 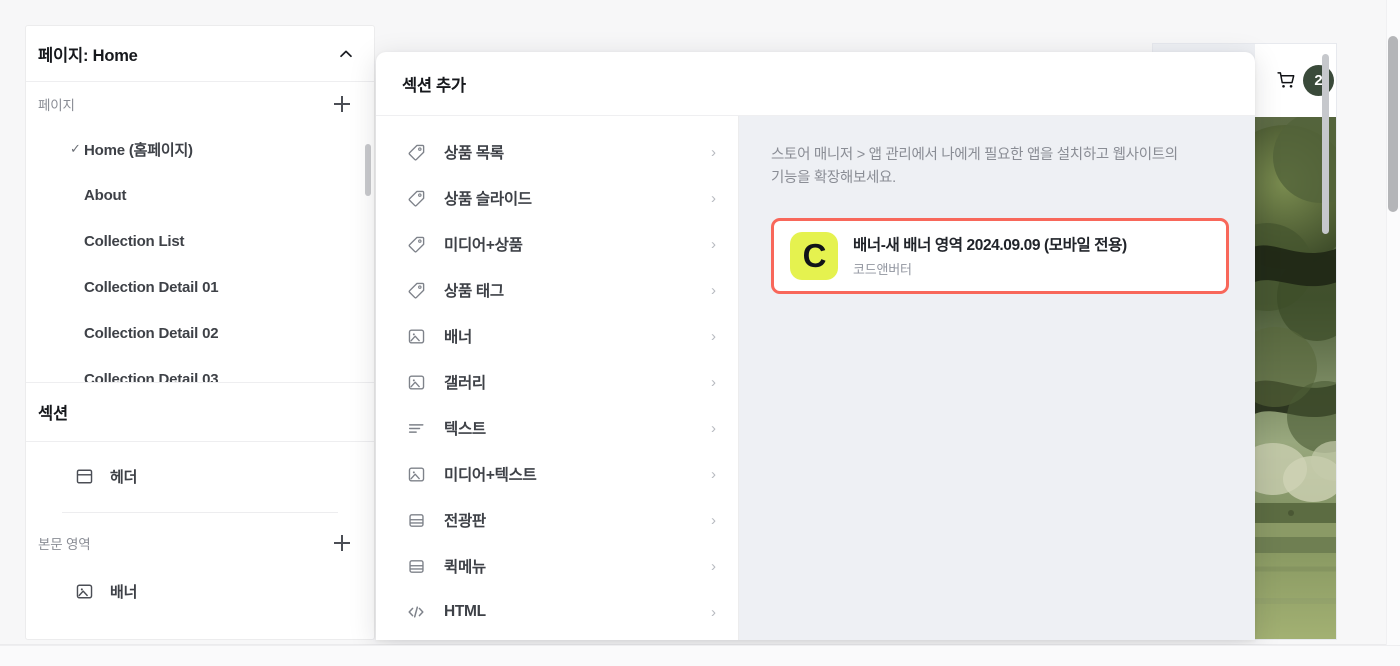 I want to click on section-list: 헤더 본문 영역 배너, so click(x=200, y=529).